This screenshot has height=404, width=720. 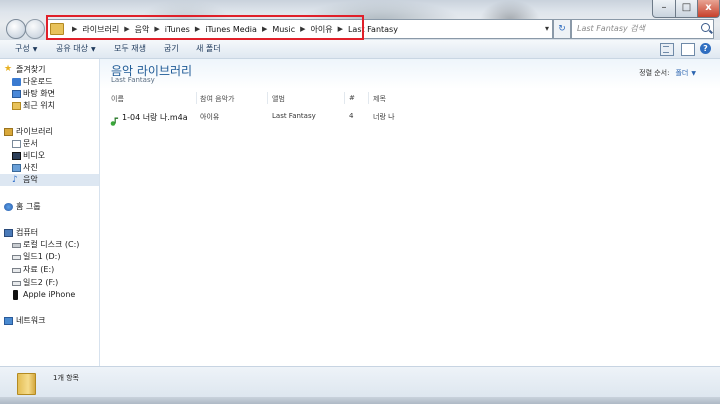 I want to click on annotation-highlight-box, so click(x=205, y=27).